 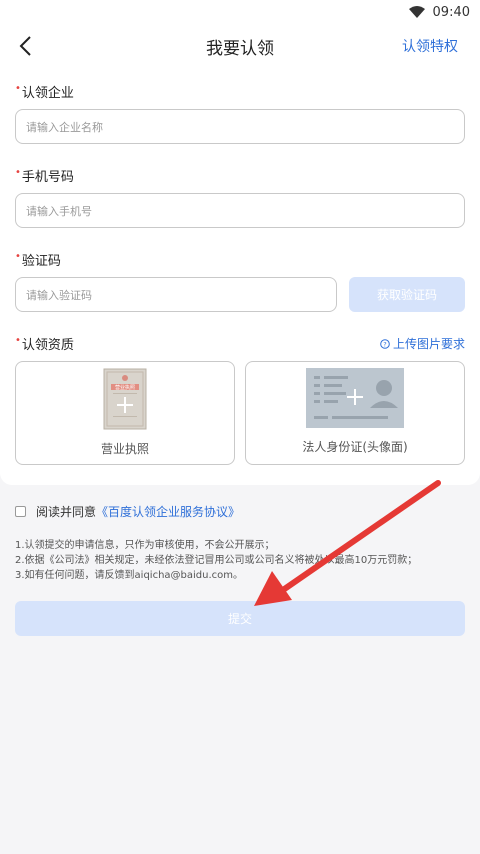 I want to click on phone-placeholder: 请输入手机号, so click(x=59, y=211).